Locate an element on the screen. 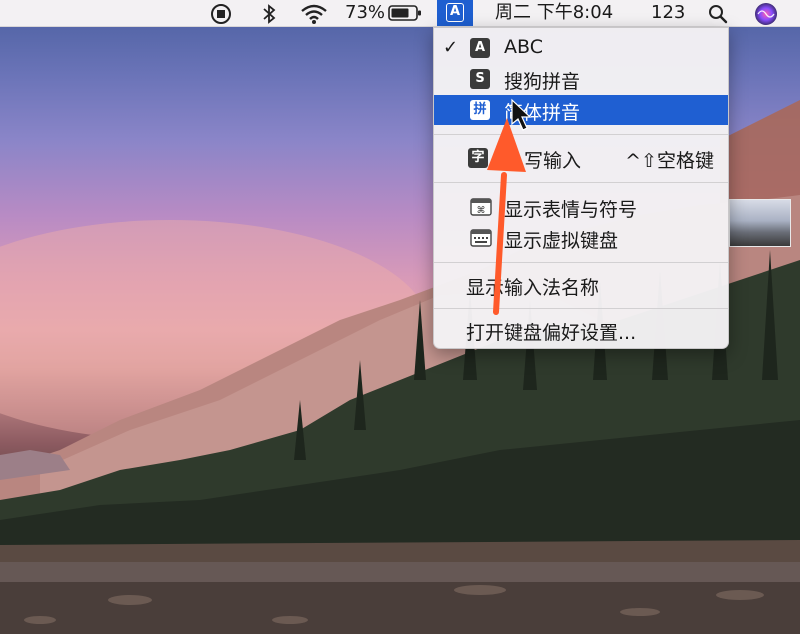  menu-item-label: ABC is located at coordinates (523, 47).